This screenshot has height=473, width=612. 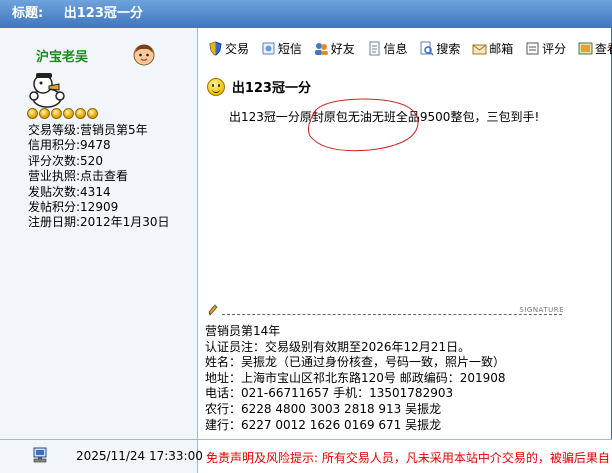 I want to click on smiley-icon, so click(x=216, y=86).